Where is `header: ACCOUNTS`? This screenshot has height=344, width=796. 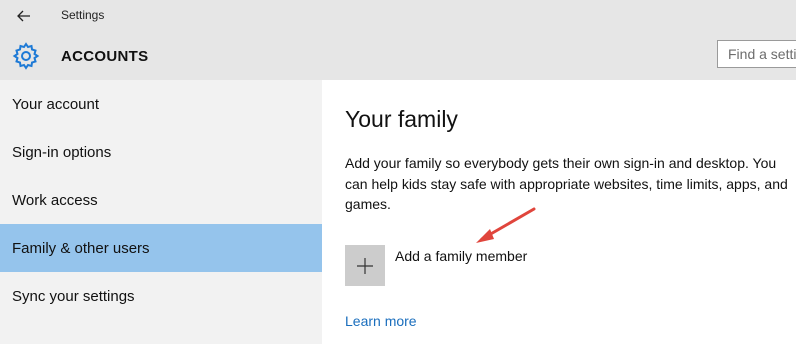
header: ACCOUNTS is located at coordinates (398, 56).